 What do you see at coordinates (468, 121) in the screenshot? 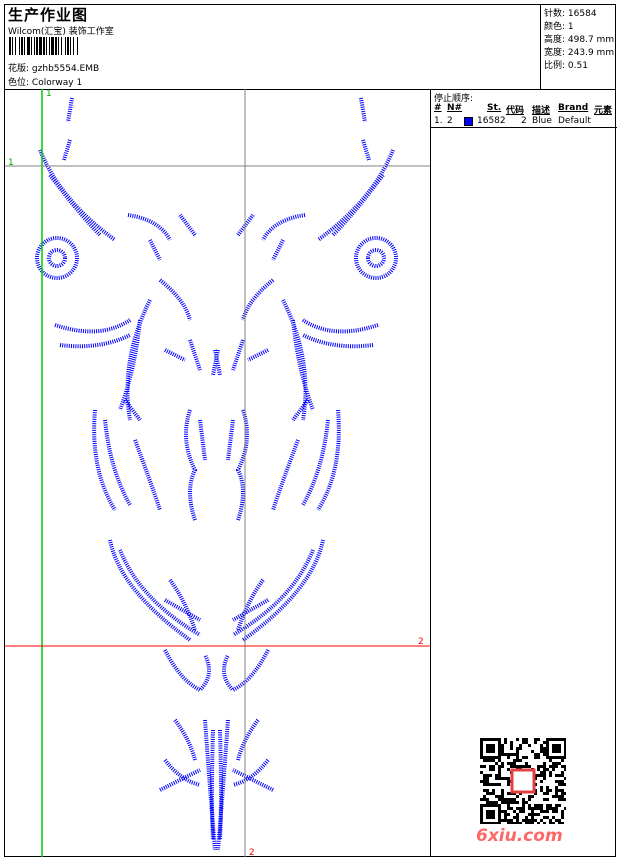
I see `color-swatch` at bounding box center [468, 121].